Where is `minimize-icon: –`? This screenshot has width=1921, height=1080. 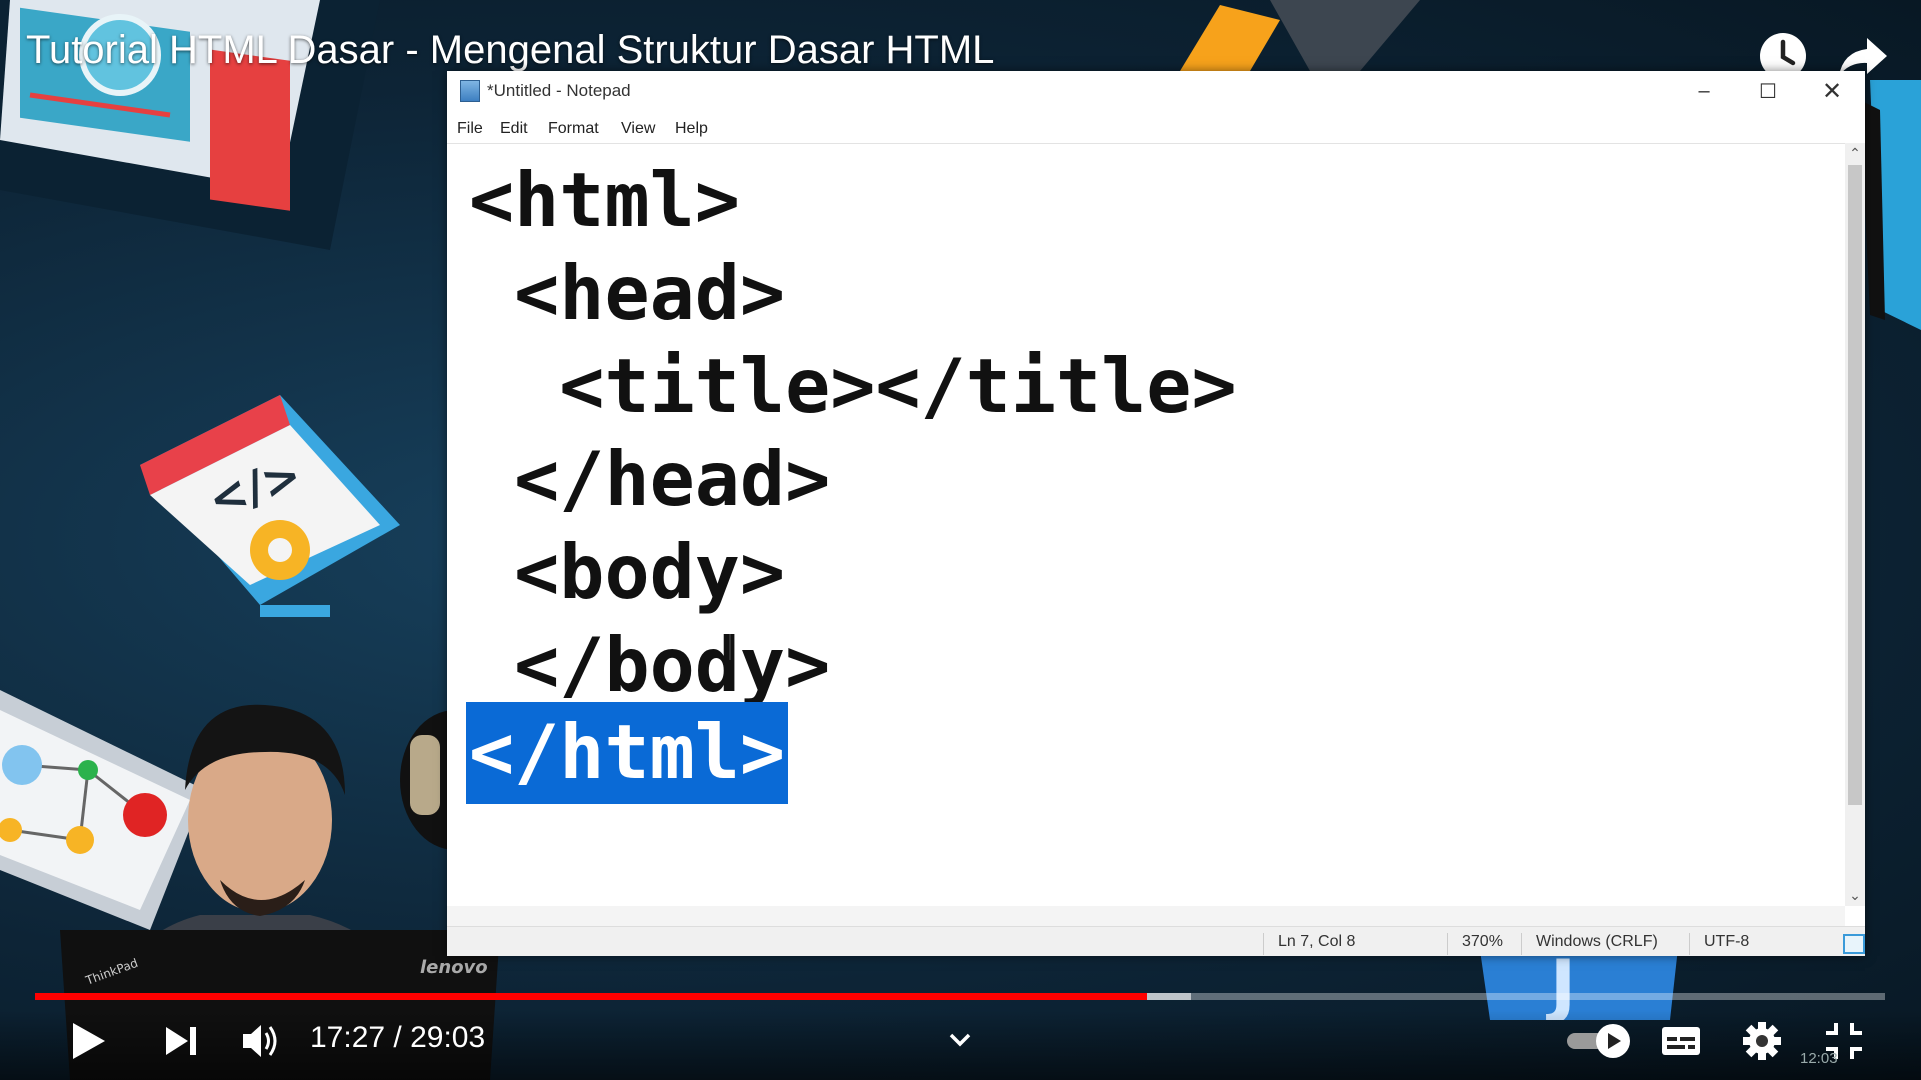 minimize-icon: – is located at coordinates (1704, 91).